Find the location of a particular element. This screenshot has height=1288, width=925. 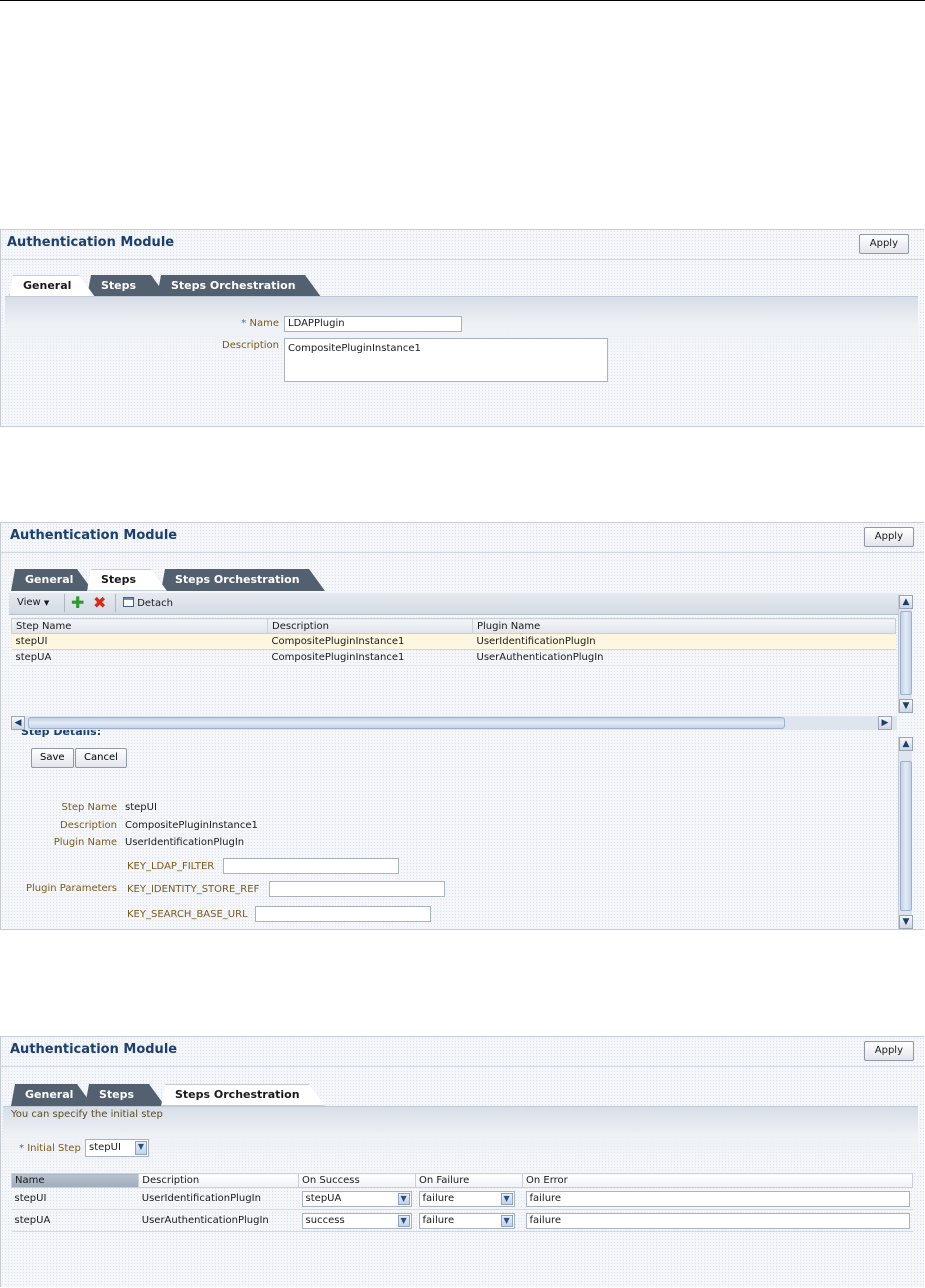

column-header-step-name: Step Name is located at coordinates (139, 626).